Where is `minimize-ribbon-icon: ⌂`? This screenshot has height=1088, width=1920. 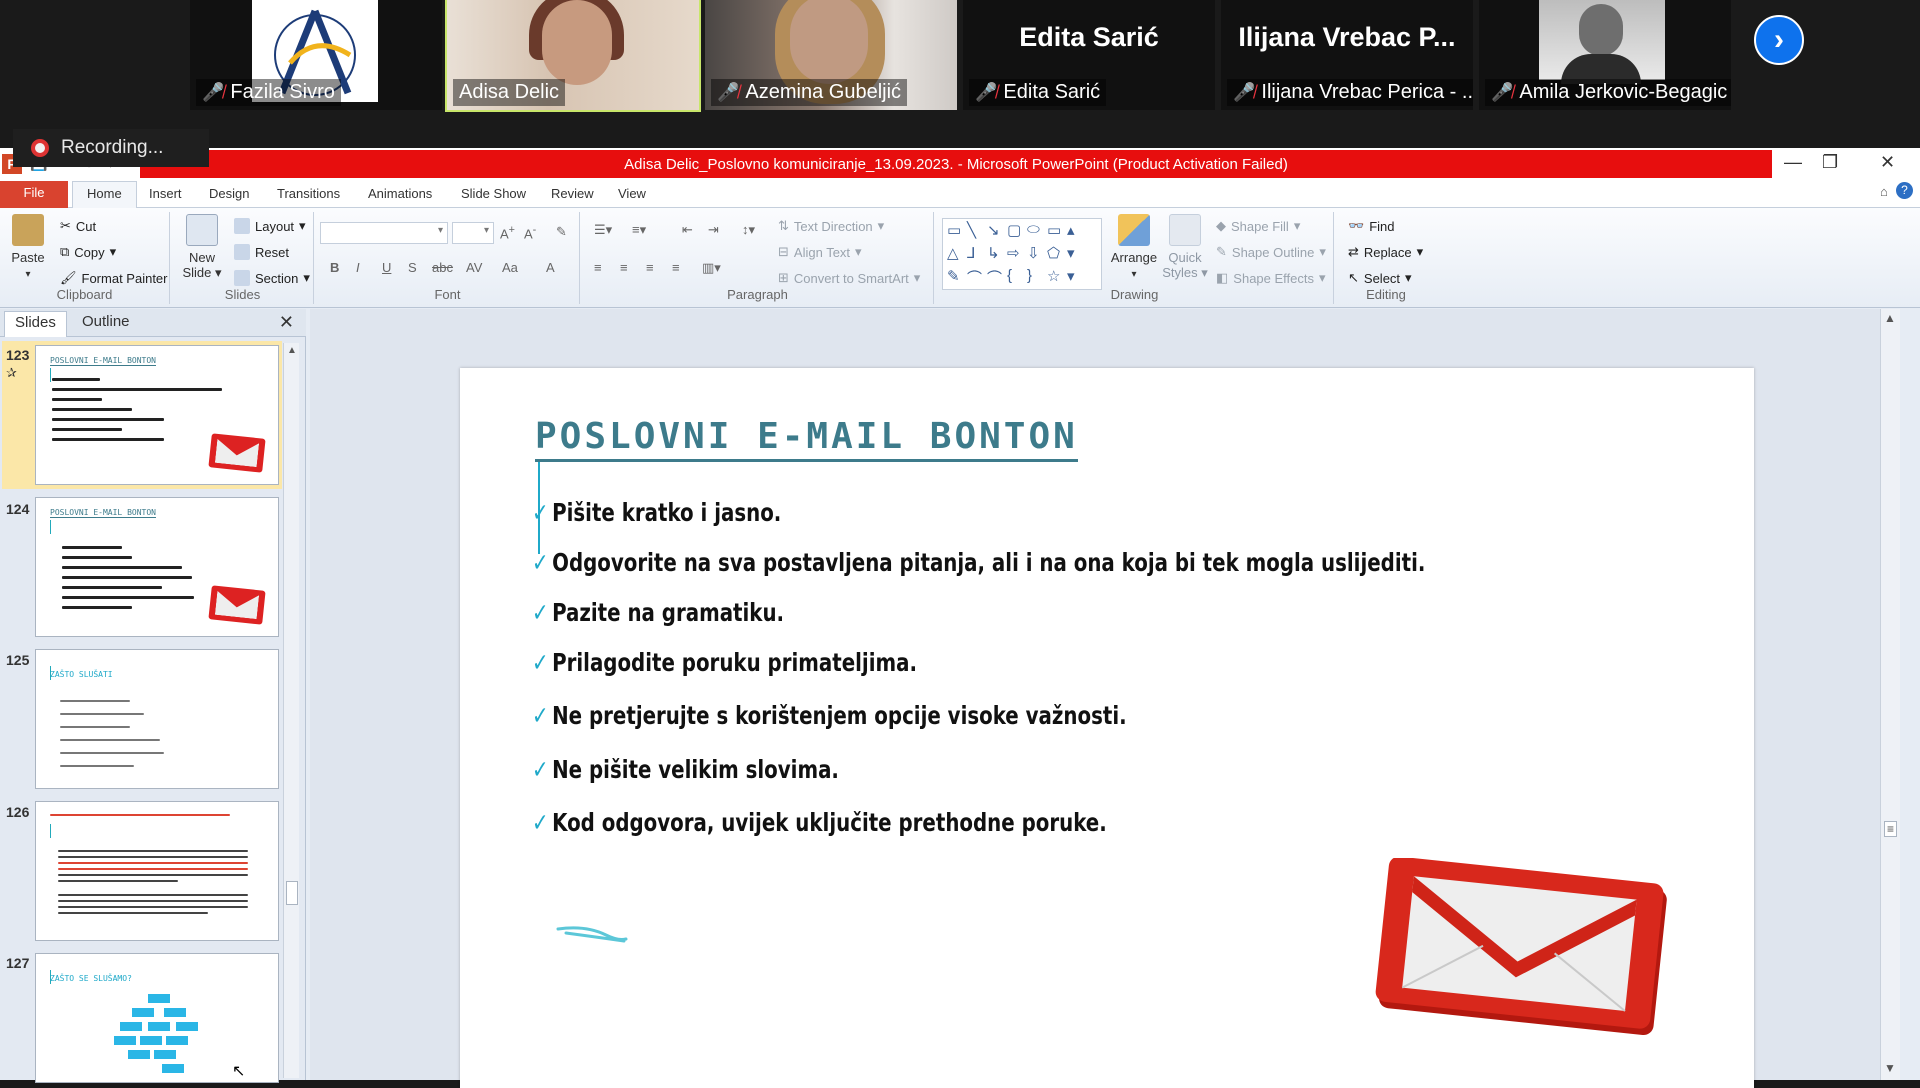 minimize-ribbon-icon: ⌂ is located at coordinates (1884, 191).